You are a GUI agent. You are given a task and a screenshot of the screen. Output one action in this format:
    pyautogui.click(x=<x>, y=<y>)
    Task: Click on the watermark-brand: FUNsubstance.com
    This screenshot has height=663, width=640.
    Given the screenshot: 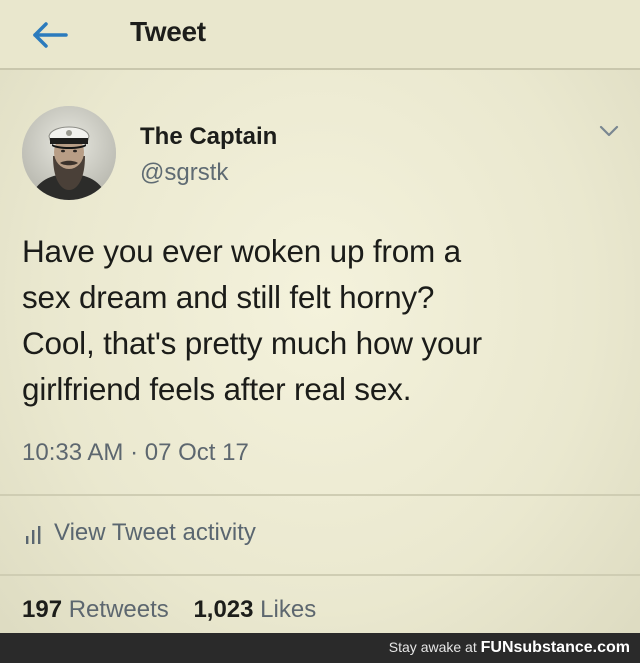 What is the action you would take?
    pyautogui.click(x=555, y=647)
    